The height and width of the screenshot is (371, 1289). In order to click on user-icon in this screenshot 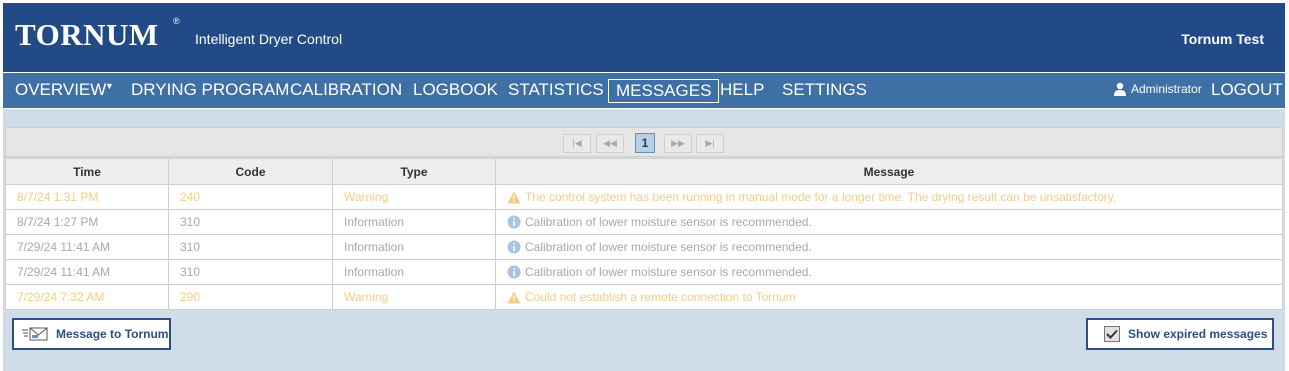, I will do `click(1120, 89)`.